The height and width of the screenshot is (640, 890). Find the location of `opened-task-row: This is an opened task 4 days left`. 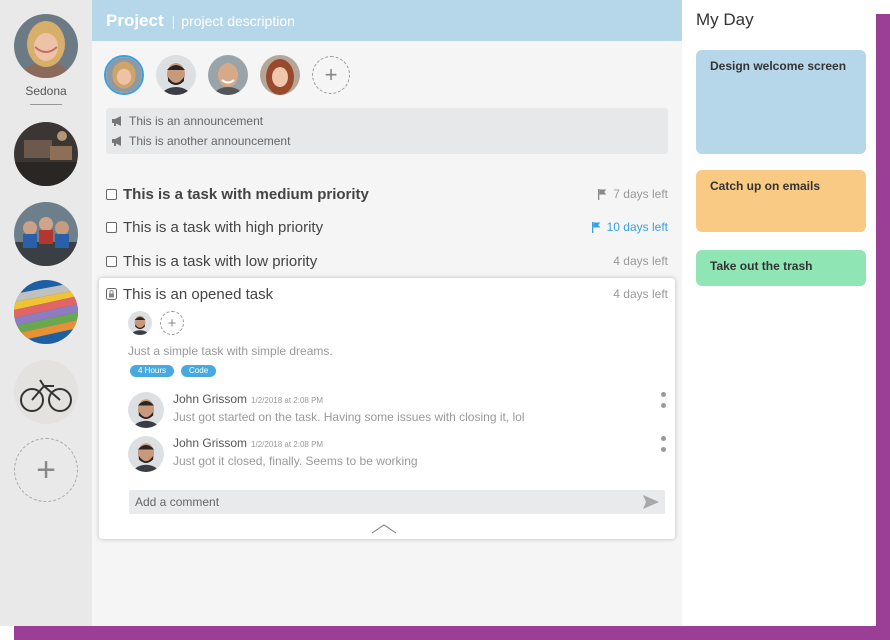

opened-task-row: This is an opened task 4 days left is located at coordinates (387, 294).